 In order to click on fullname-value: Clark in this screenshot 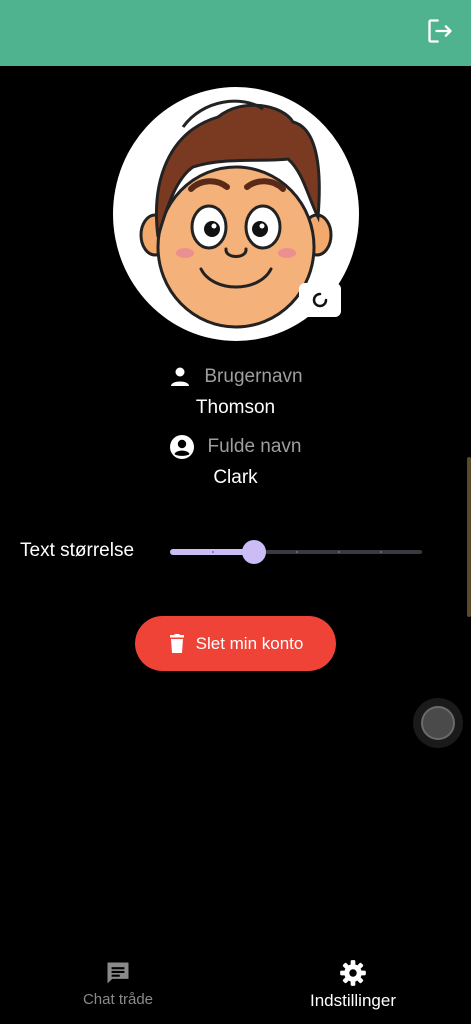, I will do `click(235, 477)`.